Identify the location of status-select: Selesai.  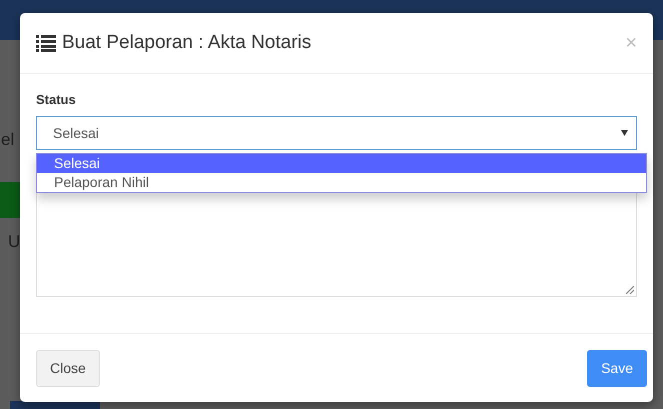
(336, 133).